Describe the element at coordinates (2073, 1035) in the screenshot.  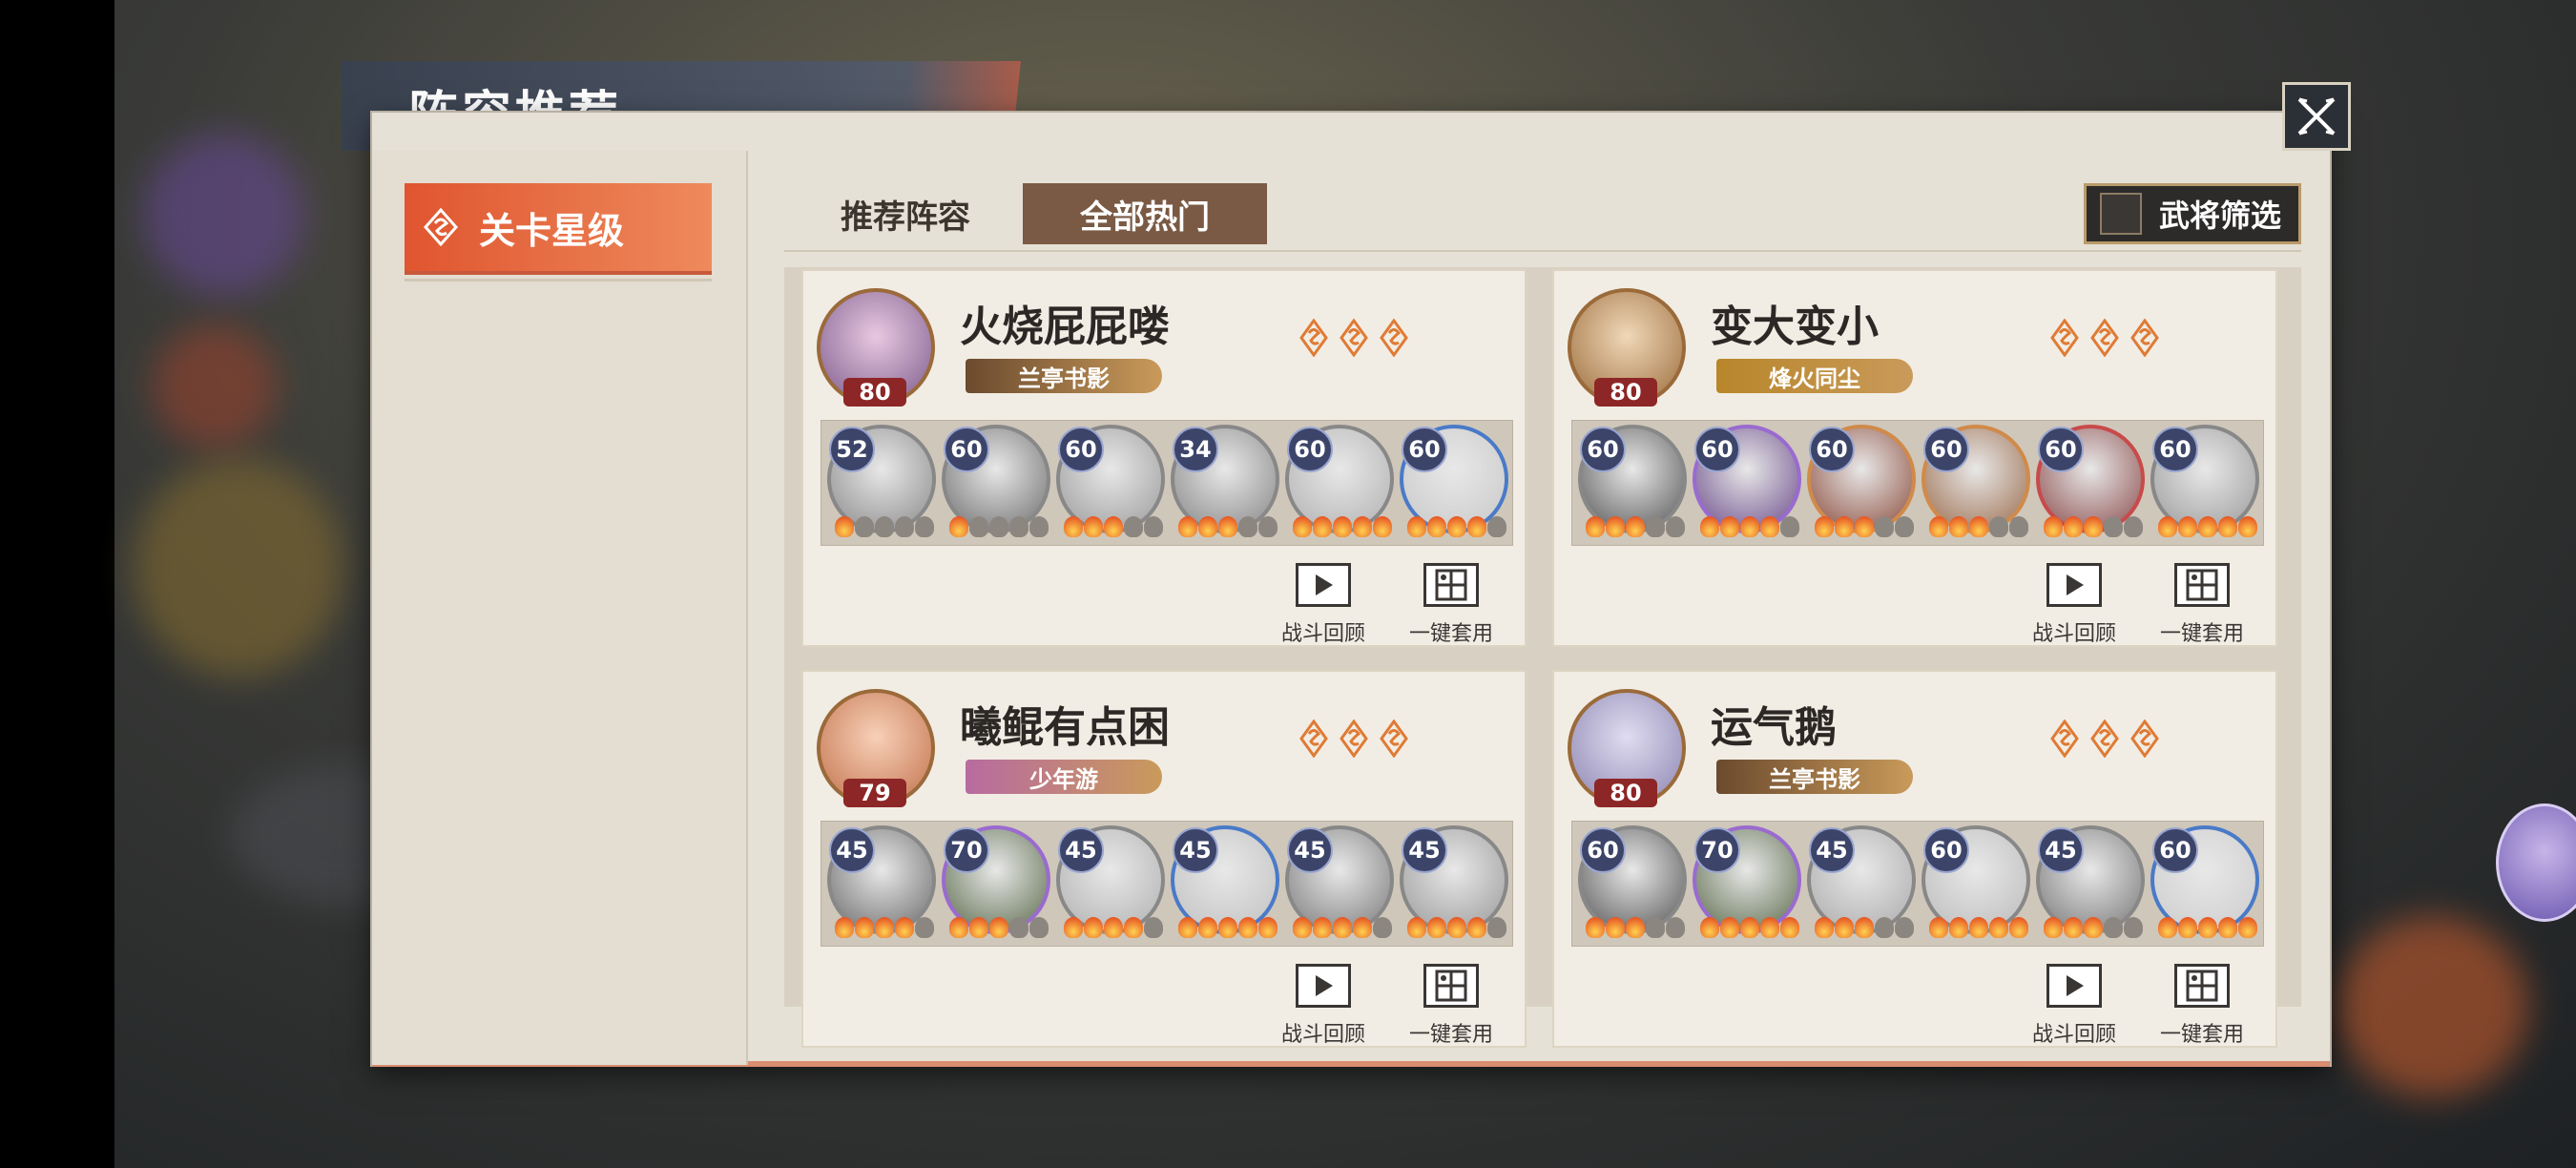
I see `battle-replay-label: 战斗回顾` at that location.